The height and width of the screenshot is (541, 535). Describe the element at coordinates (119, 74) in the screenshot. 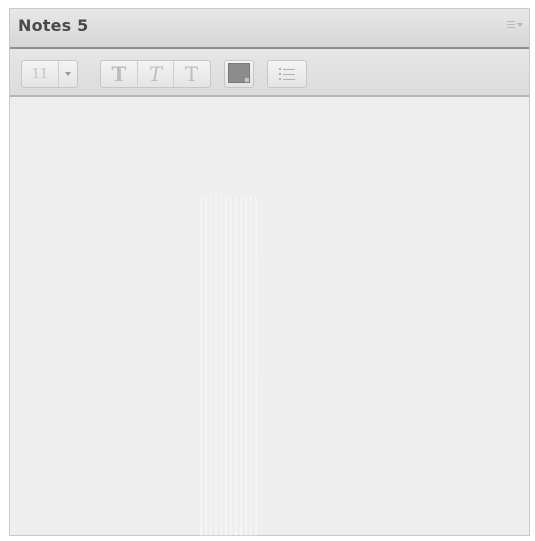

I see `bold-button: T` at that location.